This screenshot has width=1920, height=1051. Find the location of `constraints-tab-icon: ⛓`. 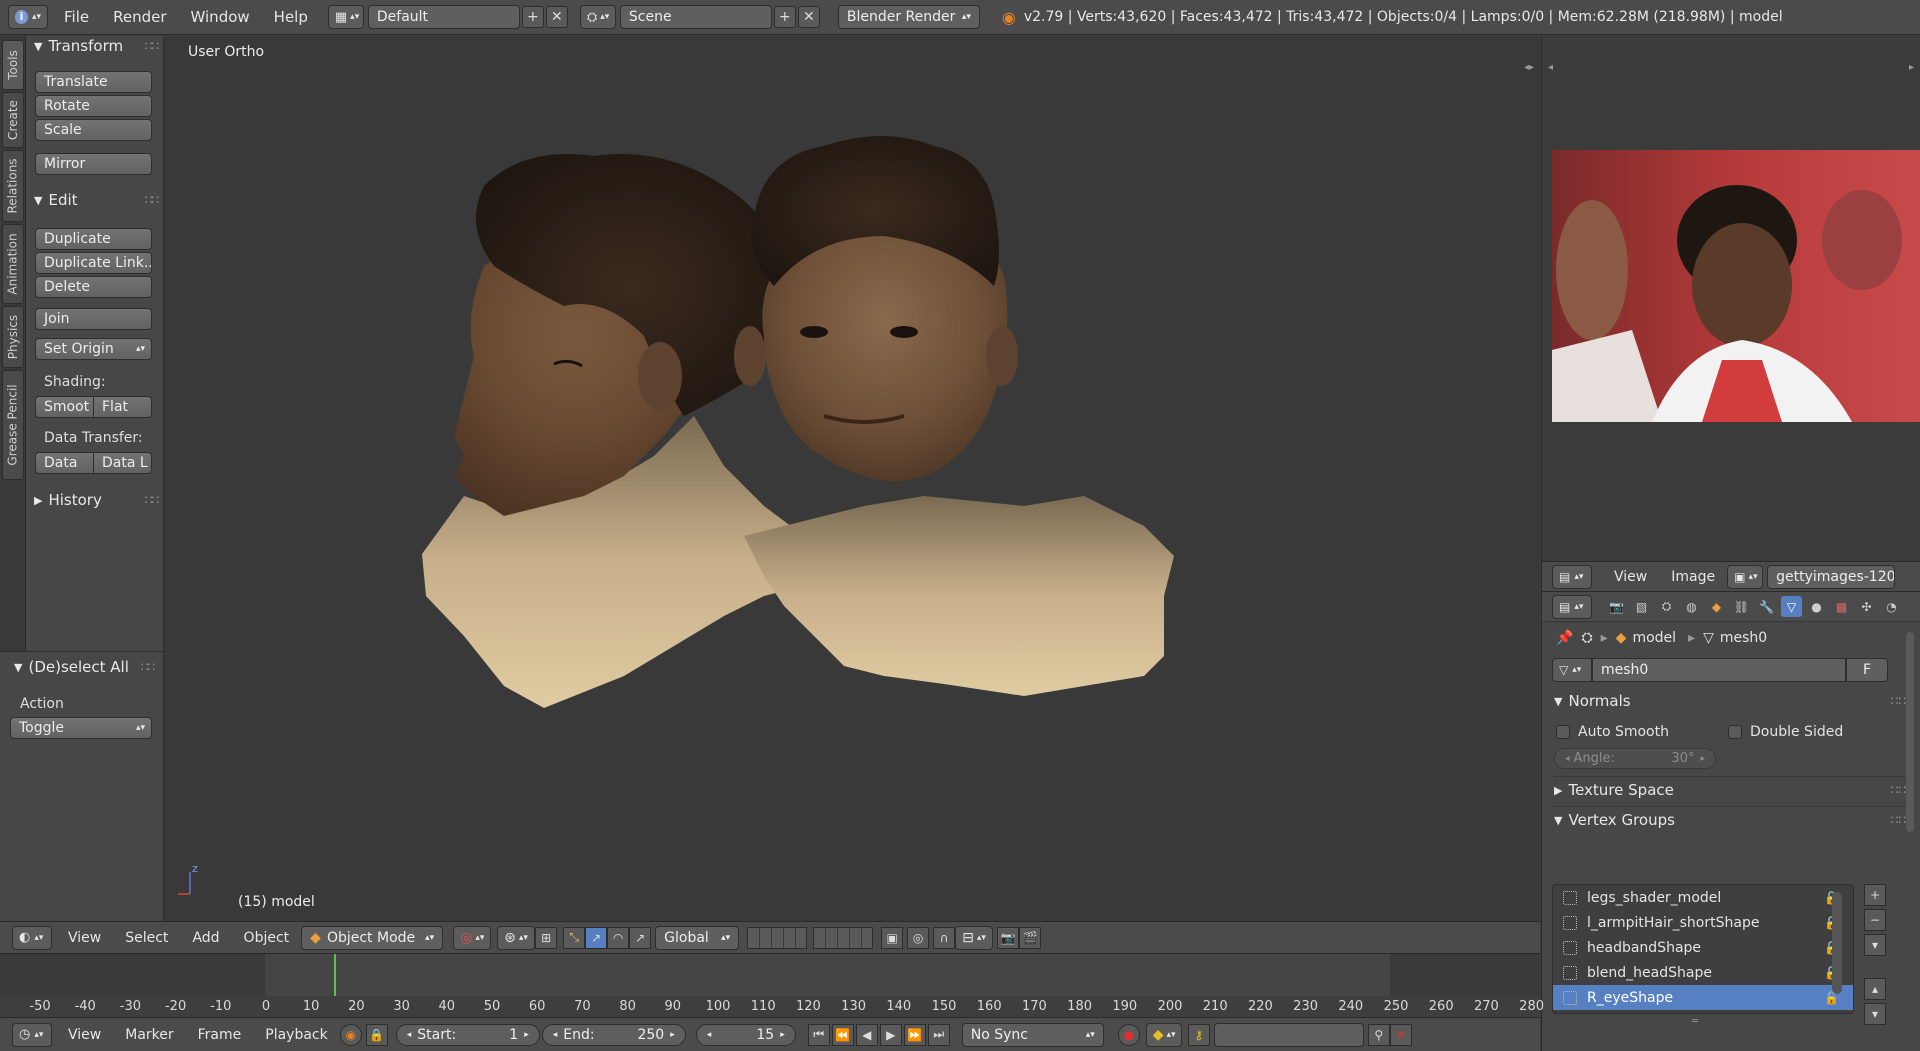

constraints-tab-icon: ⛓ is located at coordinates (1741, 606).